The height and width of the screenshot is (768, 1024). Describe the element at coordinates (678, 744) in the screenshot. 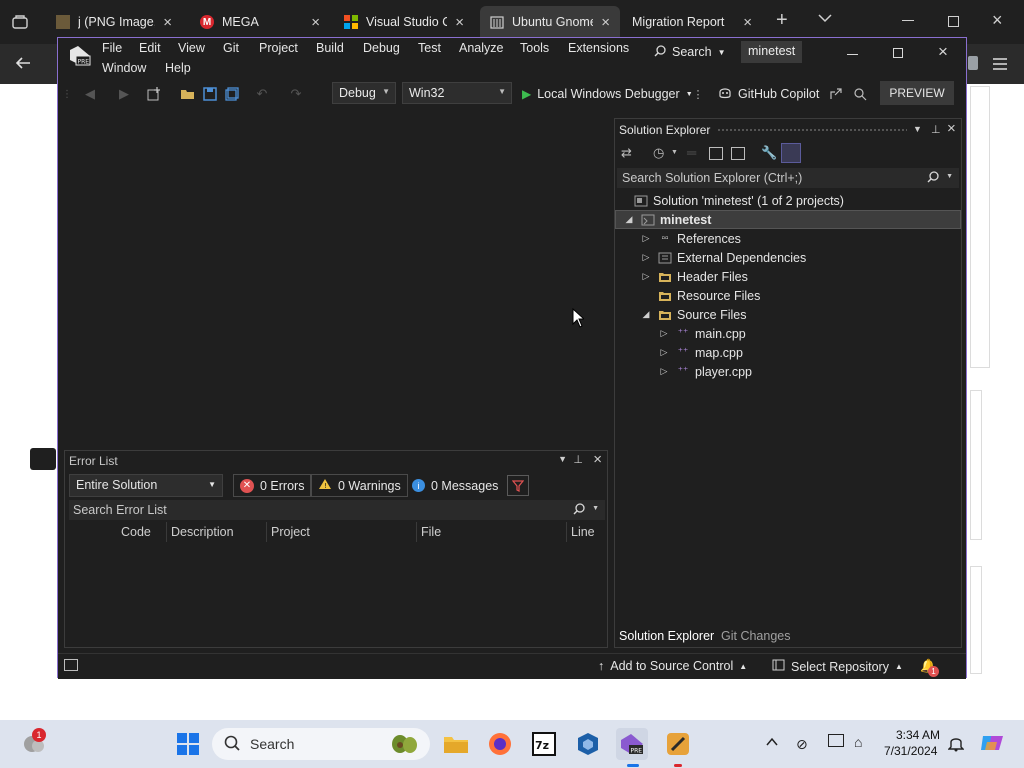

I see `pinned-app-icon` at that location.